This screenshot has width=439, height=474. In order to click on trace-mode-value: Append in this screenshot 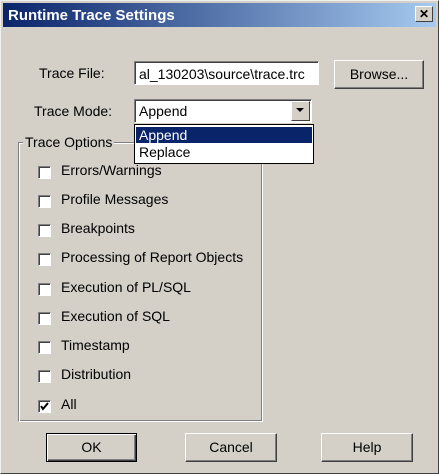, I will do `click(163, 111)`.